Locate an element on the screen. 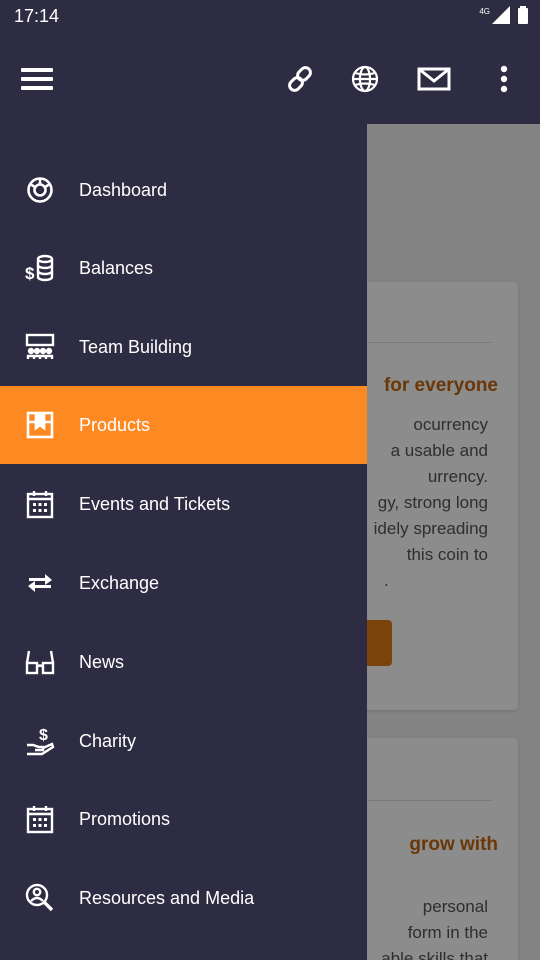 The height and width of the screenshot is (960, 540). menu-item-label: Exchange is located at coordinates (119, 582).